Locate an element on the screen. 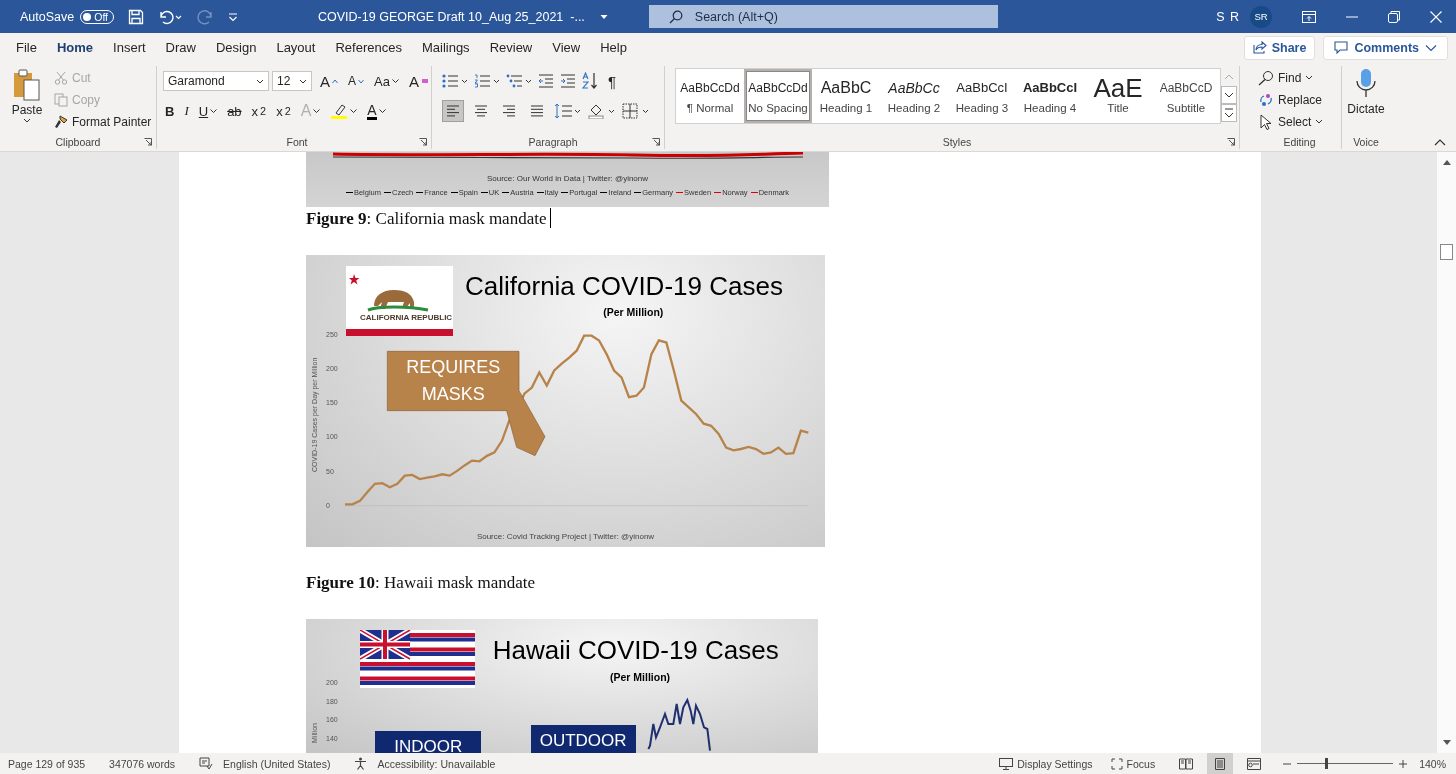 This screenshot has width=1456, height=774. display-settings-button: Display Settings is located at coordinates (1046, 763).